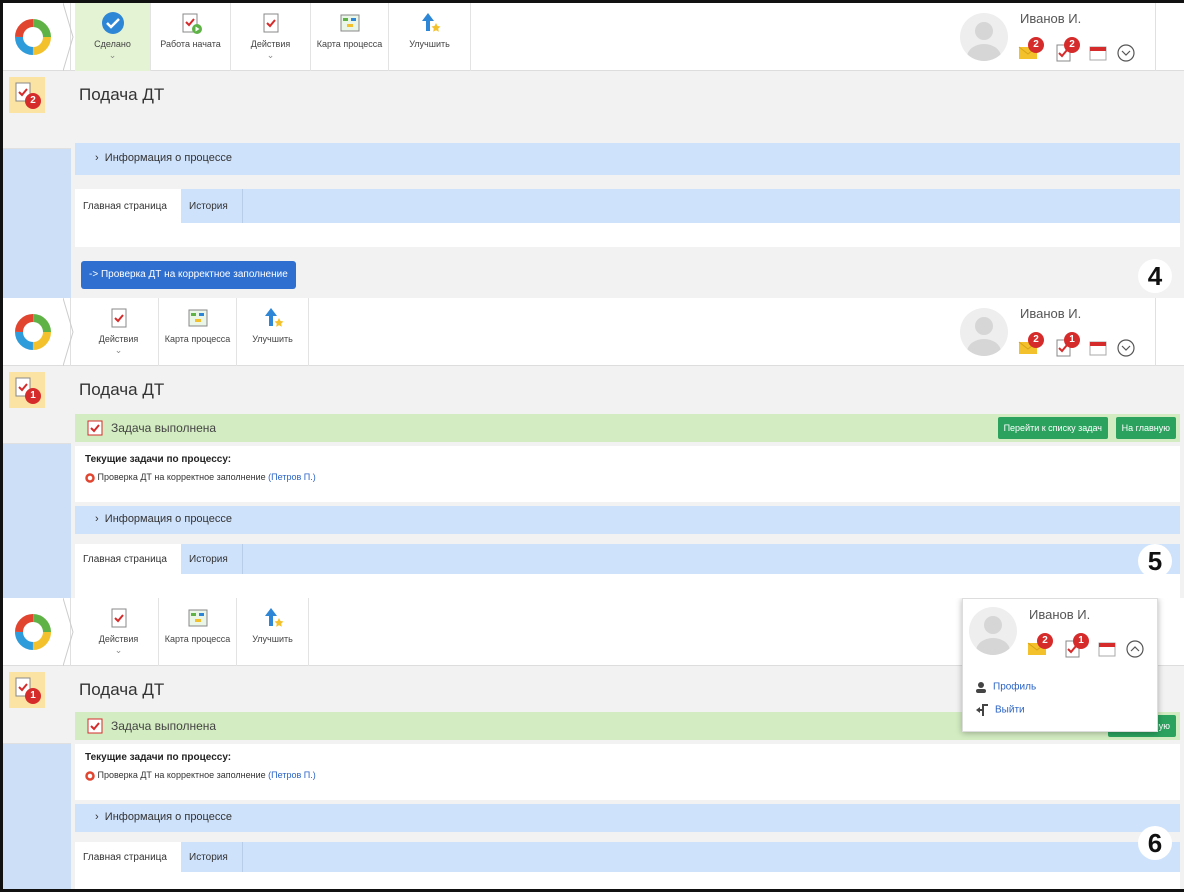 This screenshot has height=892, width=1184. I want to click on user-panel: Иванов И. 2 1, so click(1049, 332).